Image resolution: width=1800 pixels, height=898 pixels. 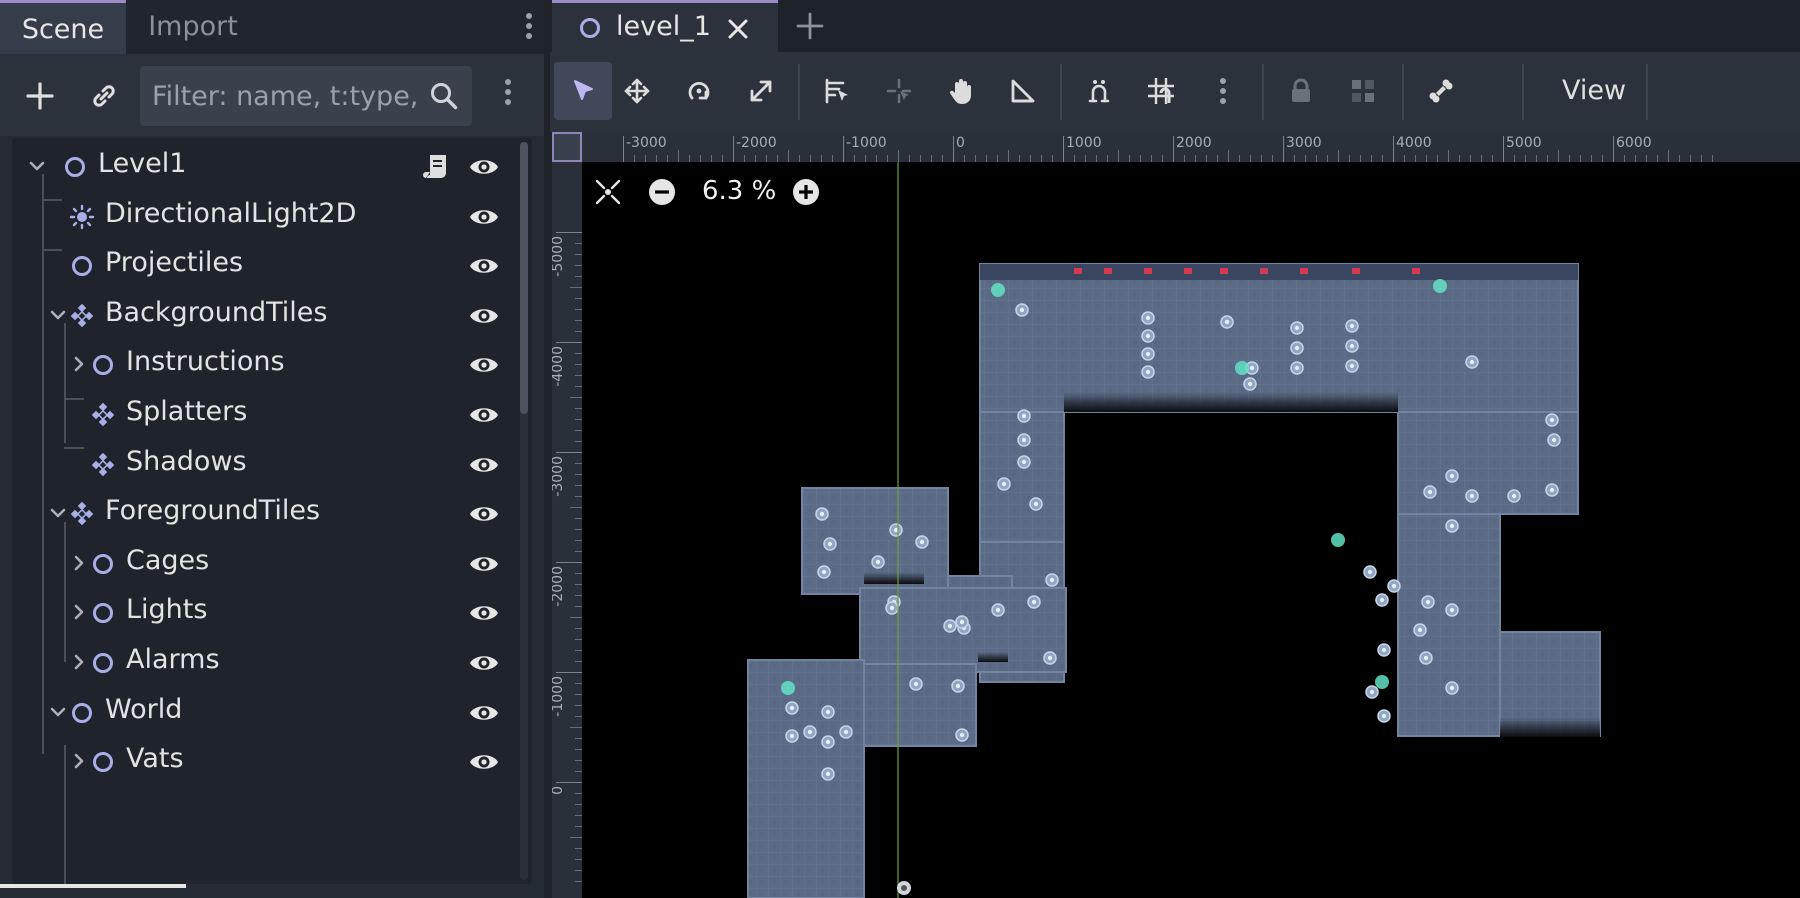 What do you see at coordinates (75, 167) in the screenshot?
I see `node-circle-icon` at bounding box center [75, 167].